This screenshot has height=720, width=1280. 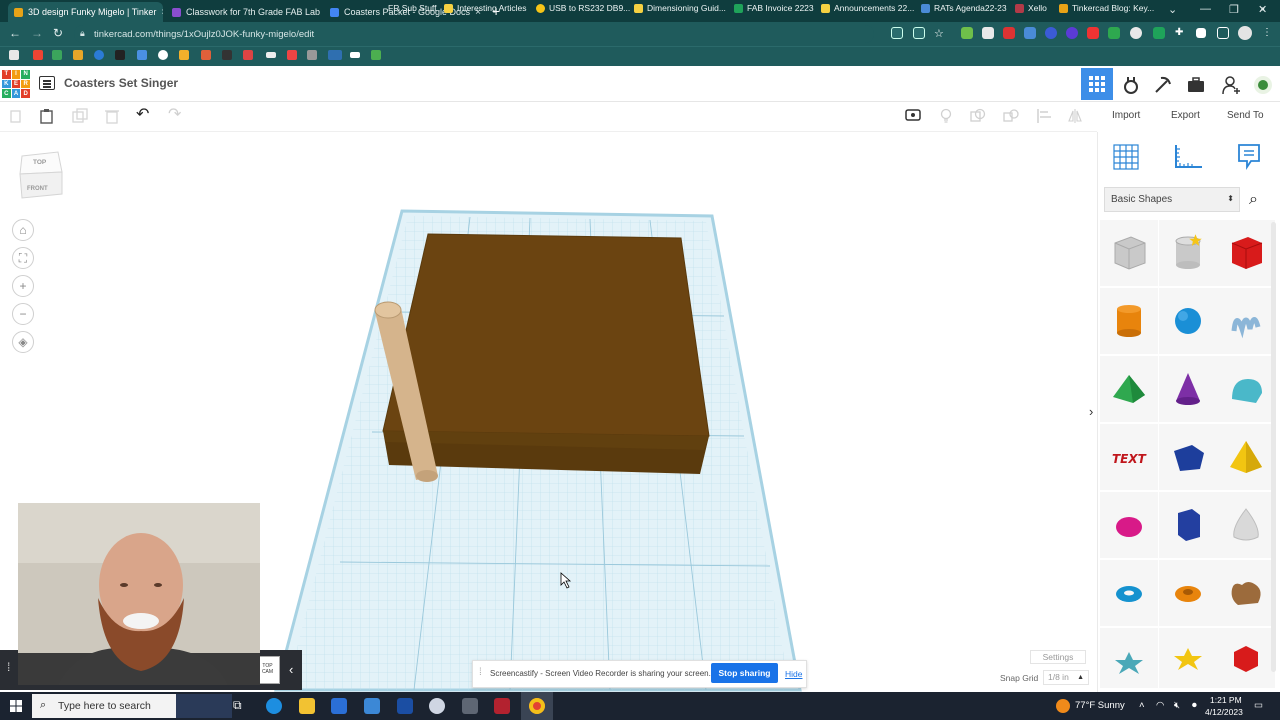 What do you see at coordinates (121, 83) in the screenshot?
I see `design-title: Coasters Set Singer` at bounding box center [121, 83].